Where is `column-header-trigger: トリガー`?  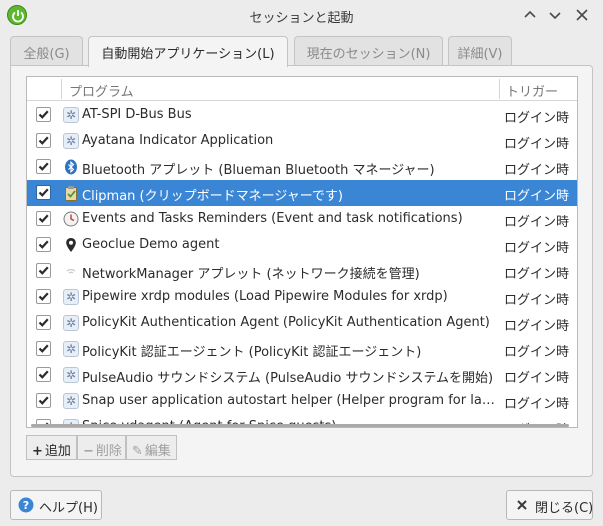 column-header-trigger: トリガー is located at coordinates (532, 90).